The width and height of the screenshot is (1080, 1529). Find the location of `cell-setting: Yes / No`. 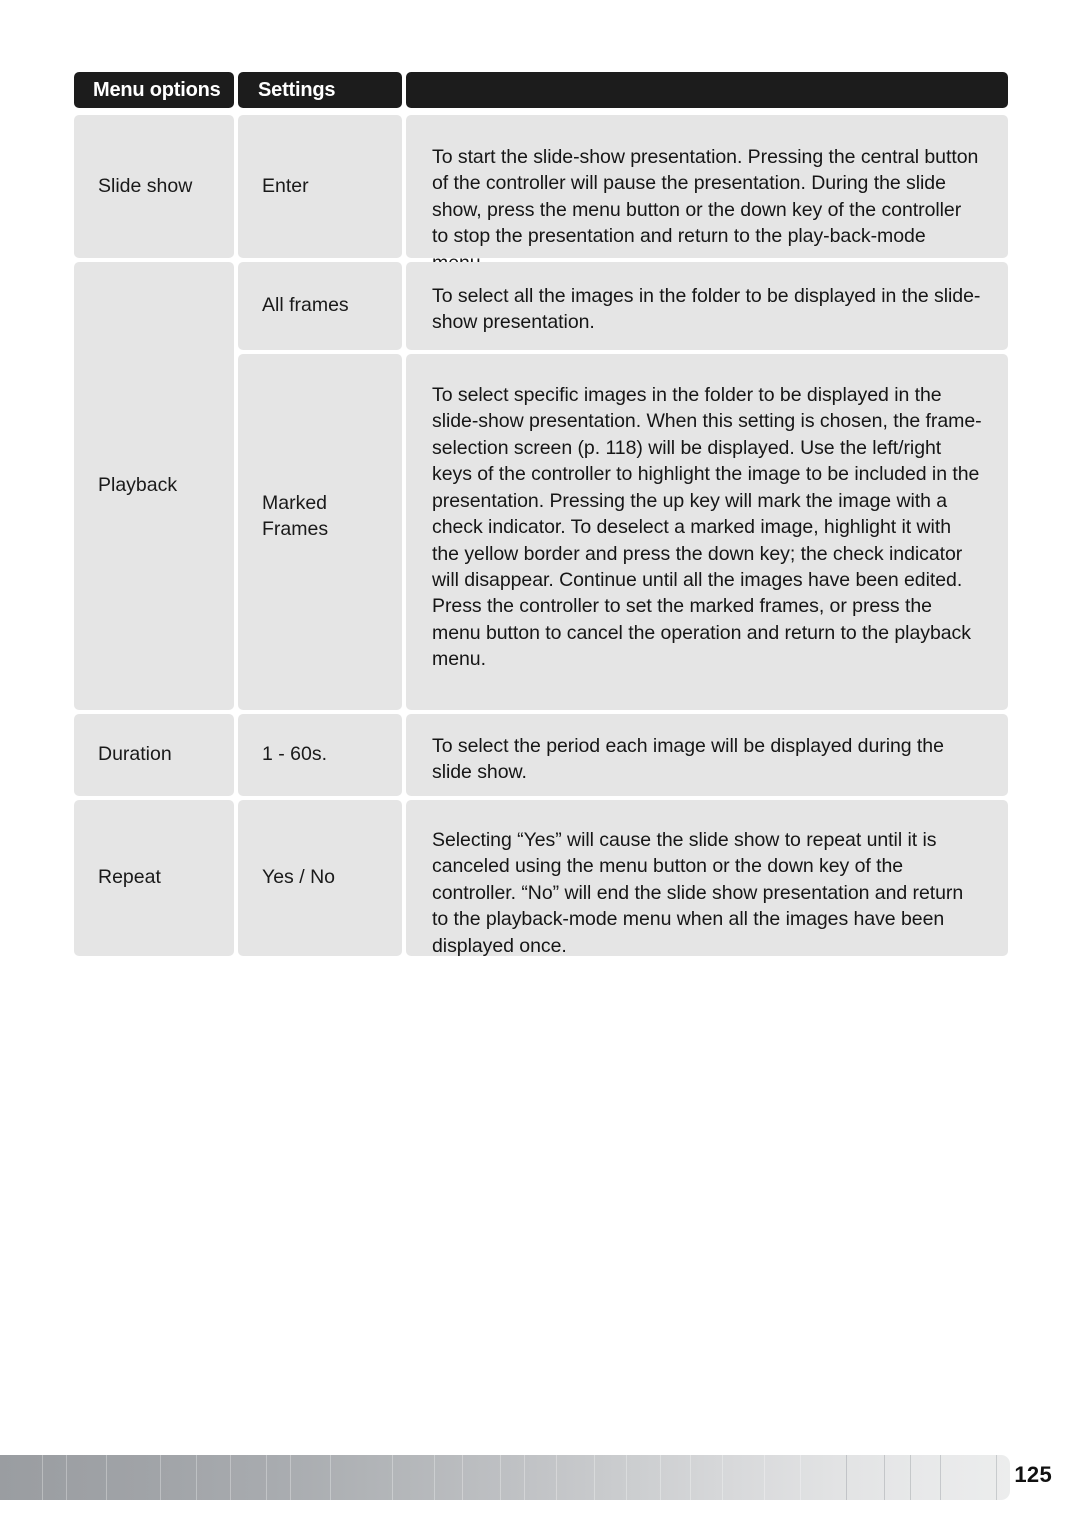

cell-setting: Yes / No is located at coordinates (320, 878).